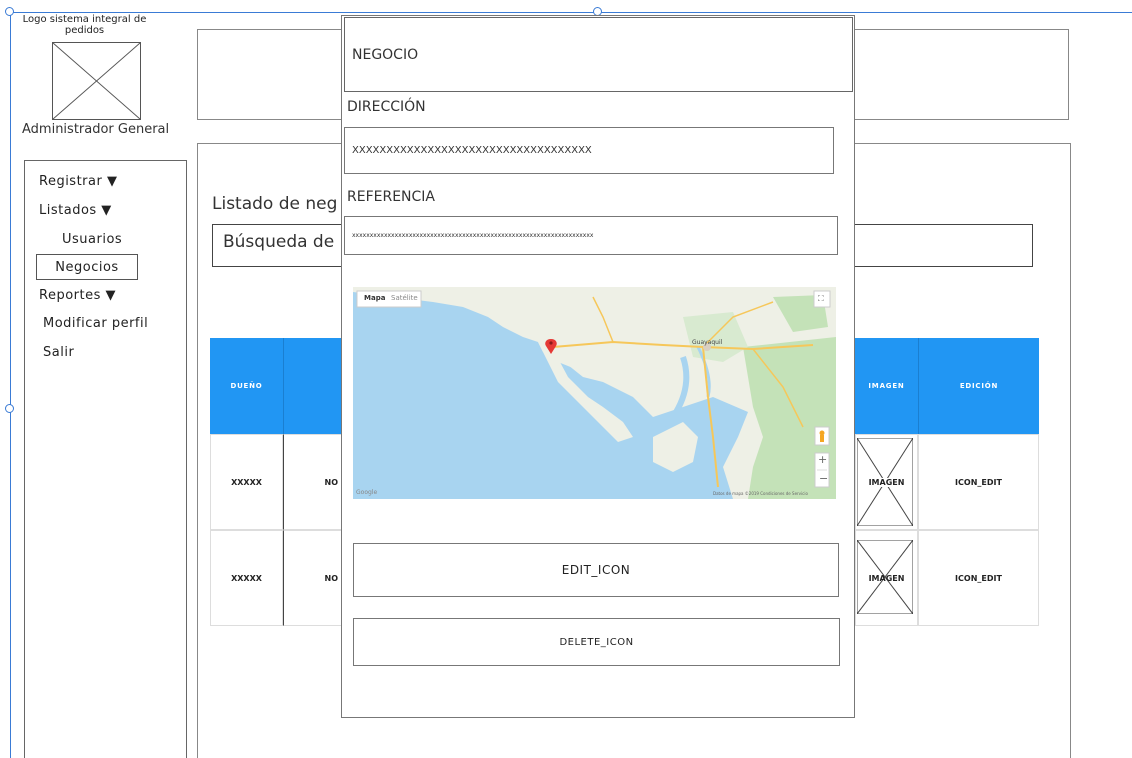  I want to click on map-attribution: Google, so click(367, 492).